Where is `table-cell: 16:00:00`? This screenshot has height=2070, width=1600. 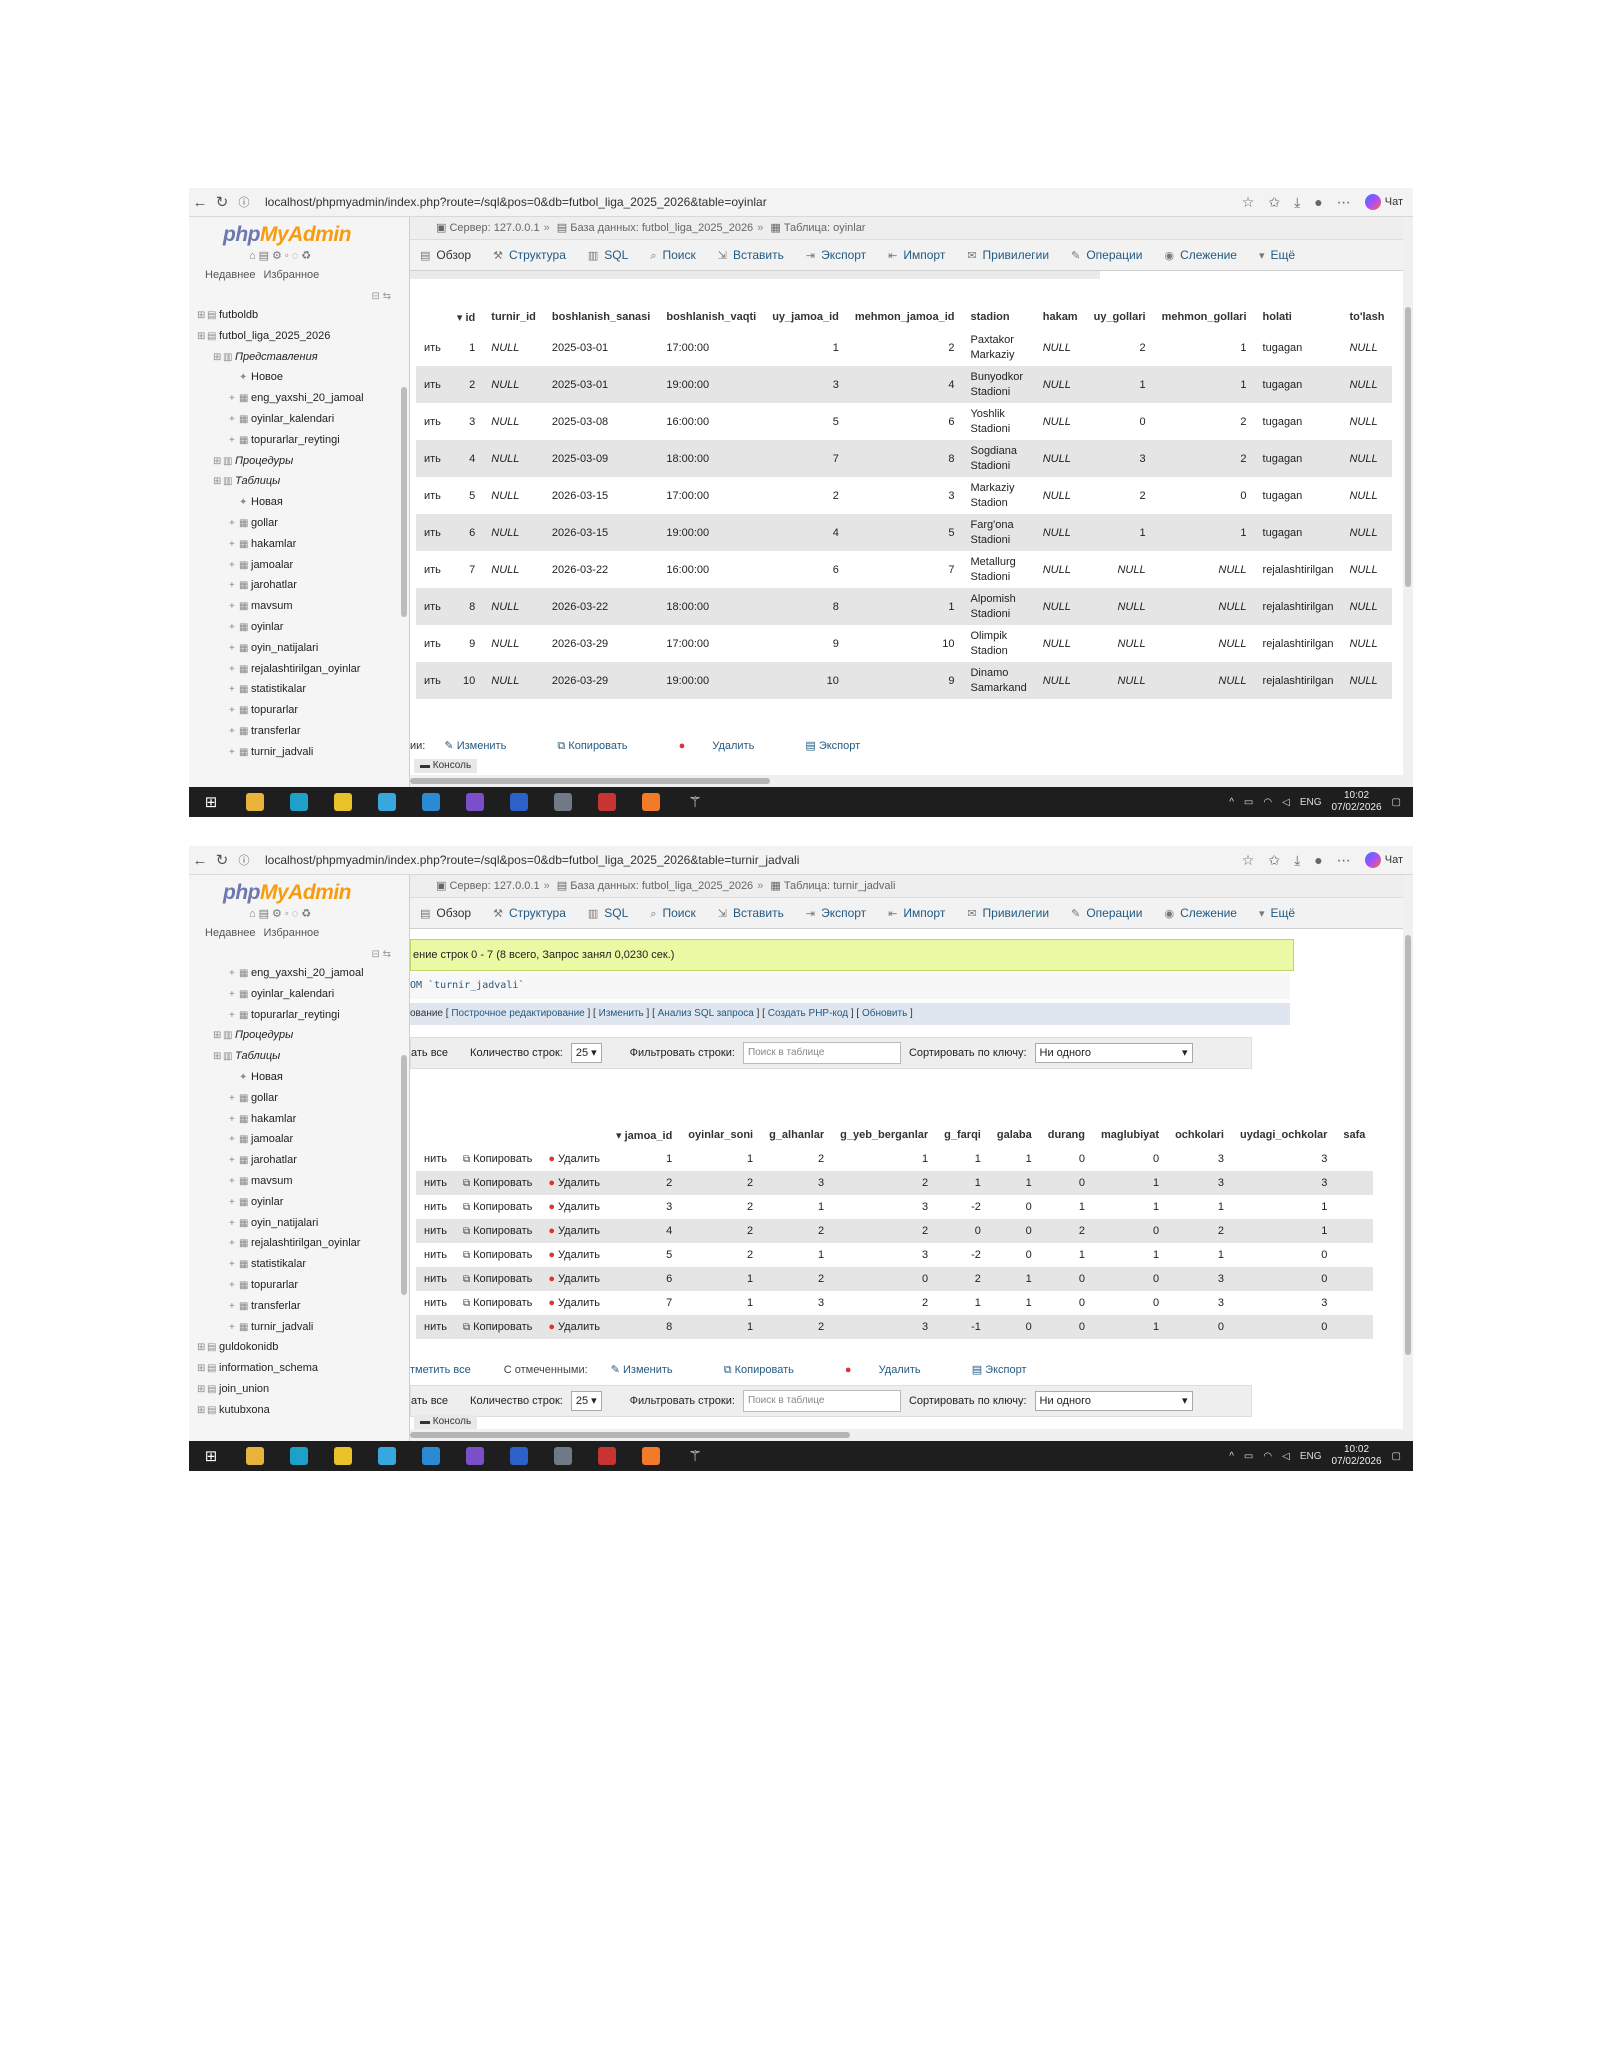 table-cell: 16:00:00 is located at coordinates (711, 569).